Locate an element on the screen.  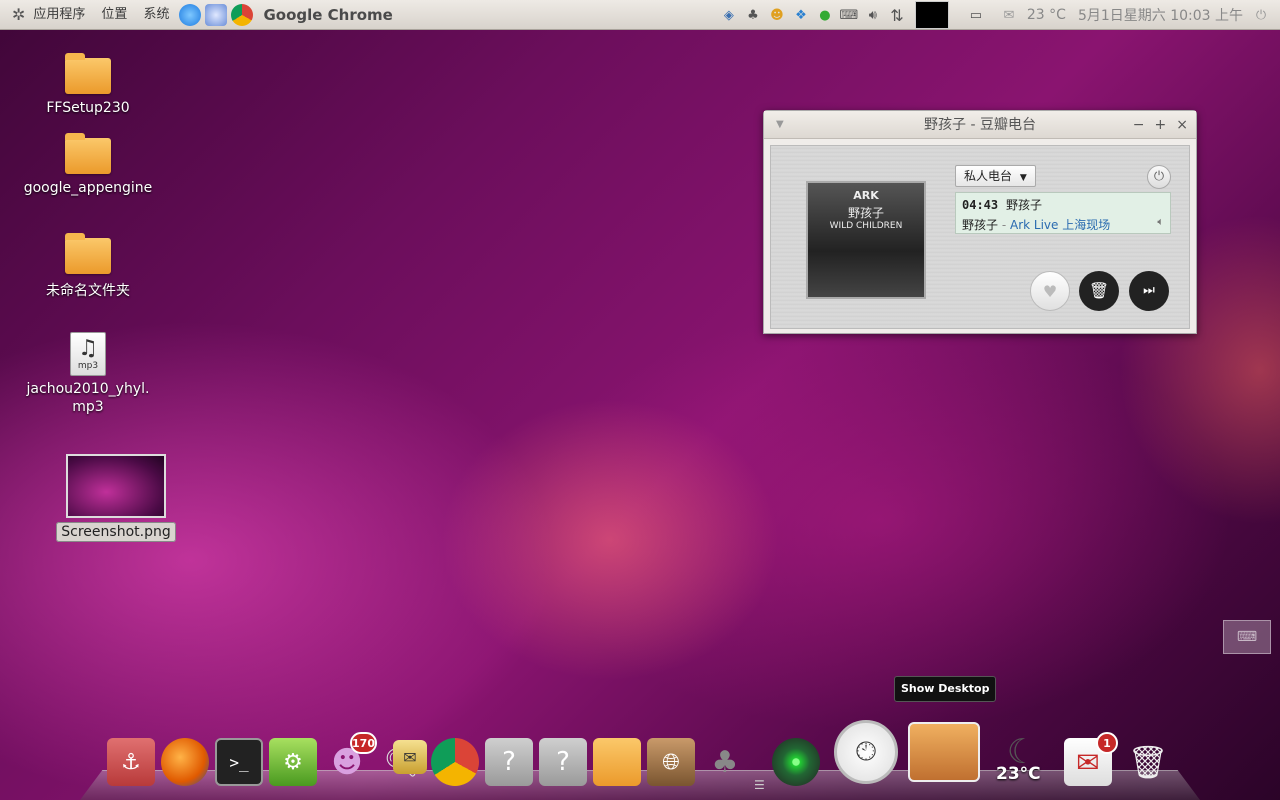
sync-icon: ❖ is located at coordinates (801, 15).